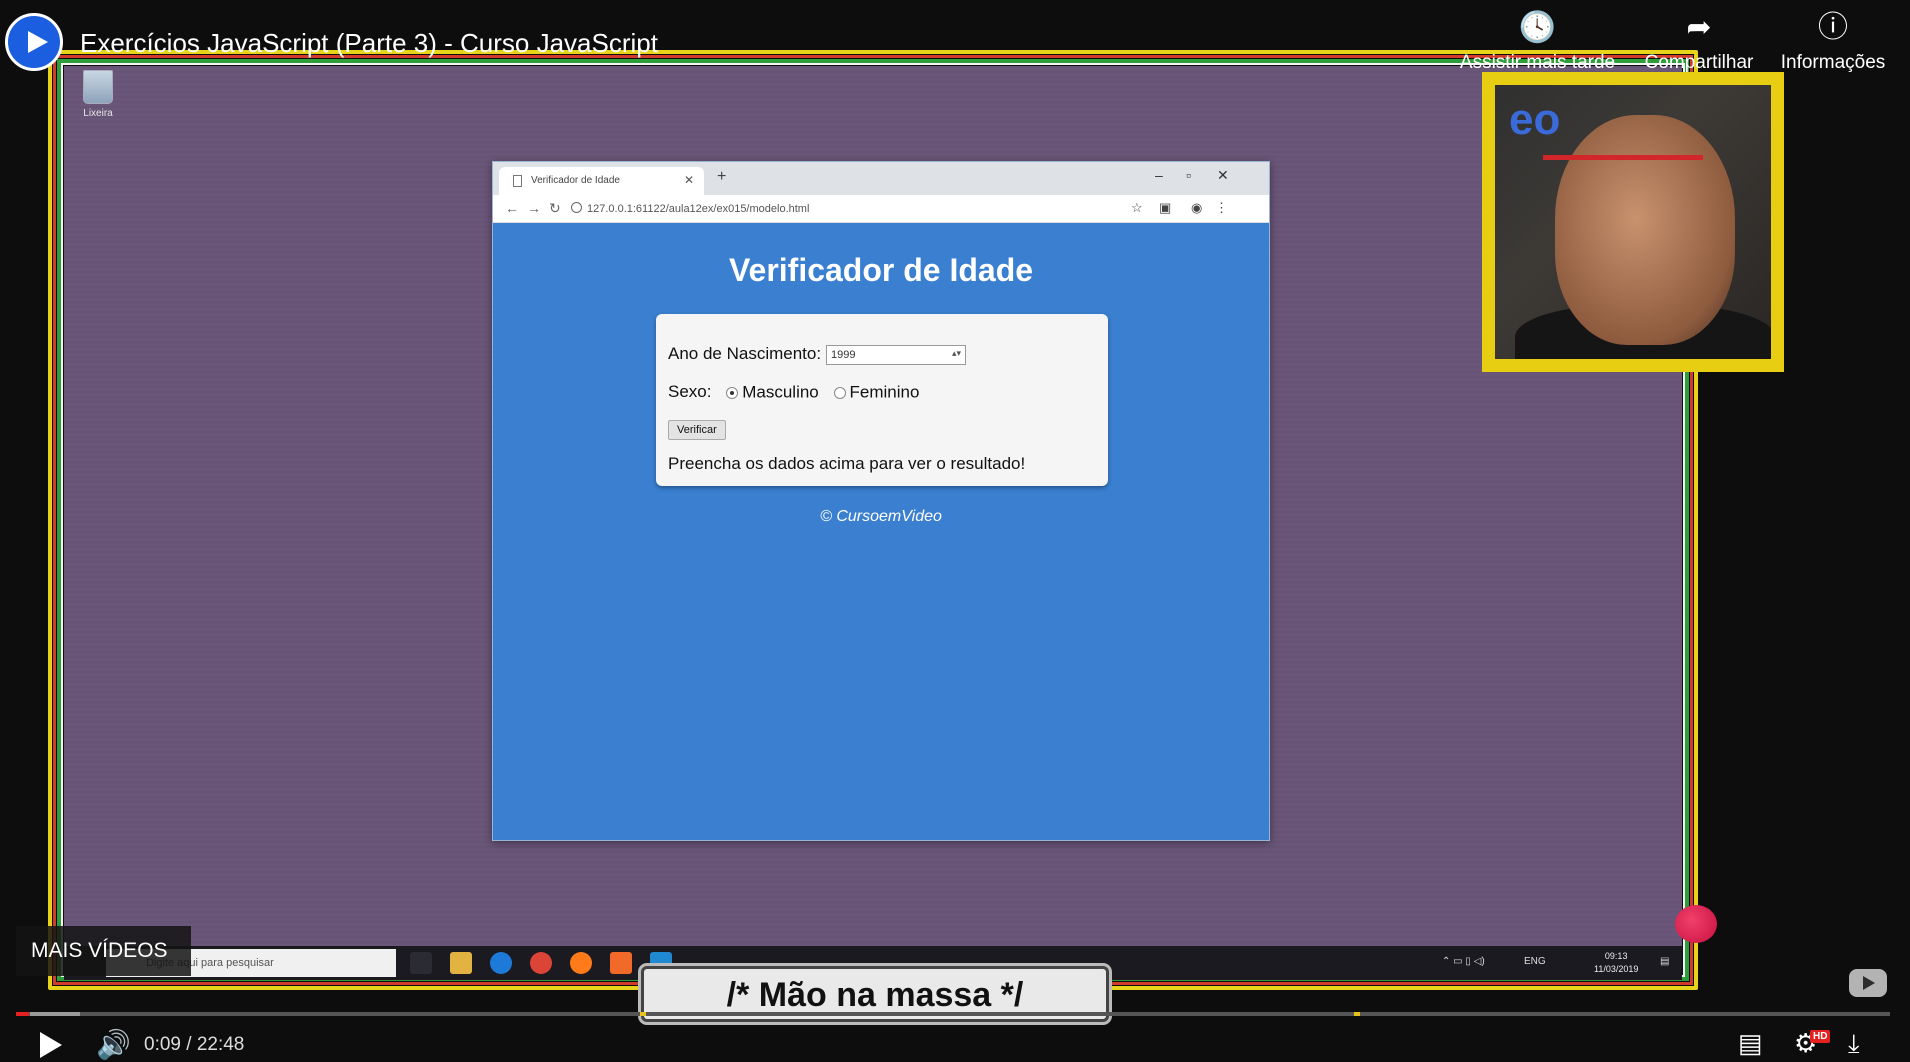 Image resolution: width=1910 pixels, height=1062 pixels. What do you see at coordinates (884, 392) in the screenshot?
I see `radio-feminino-label: Feminino` at bounding box center [884, 392].